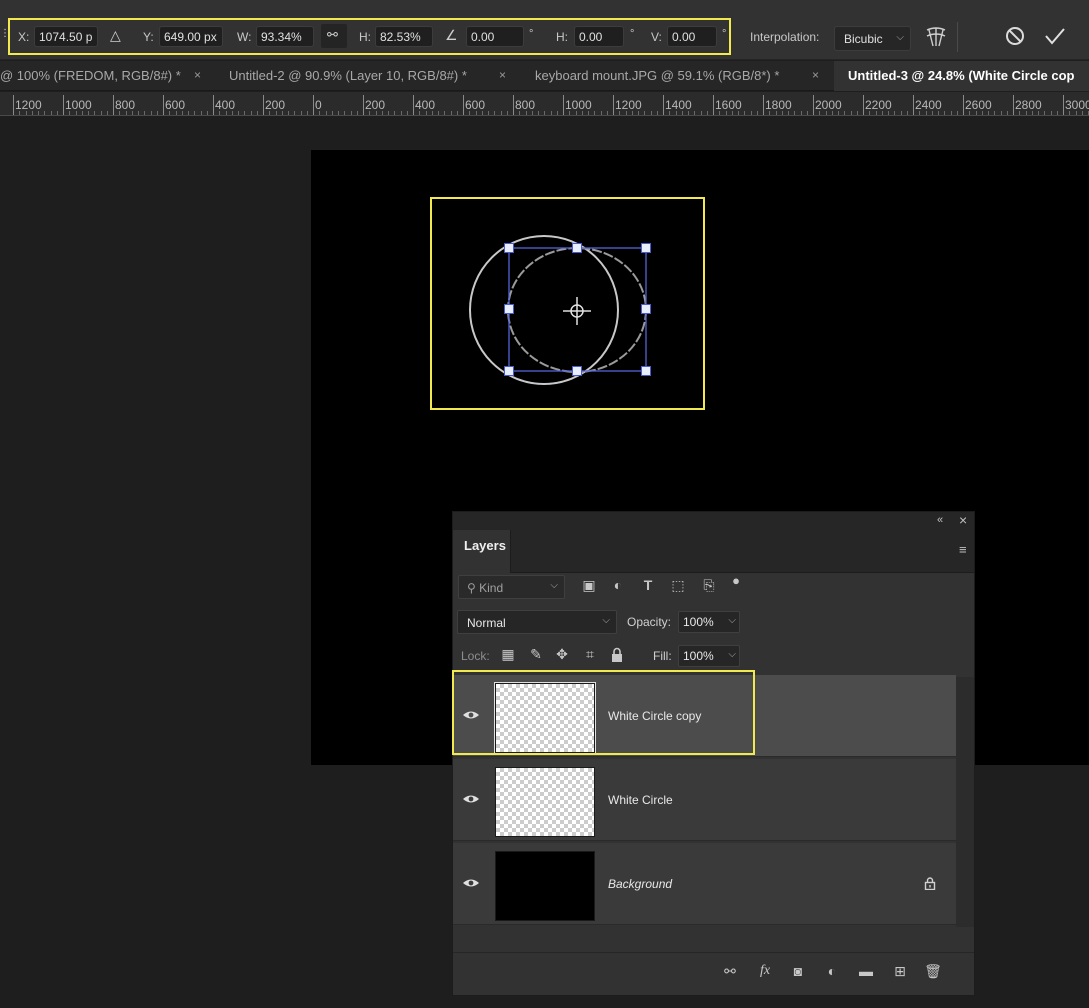  Describe the element at coordinates (640, 800) in the screenshot. I see `layer-name: White Circle` at that location.